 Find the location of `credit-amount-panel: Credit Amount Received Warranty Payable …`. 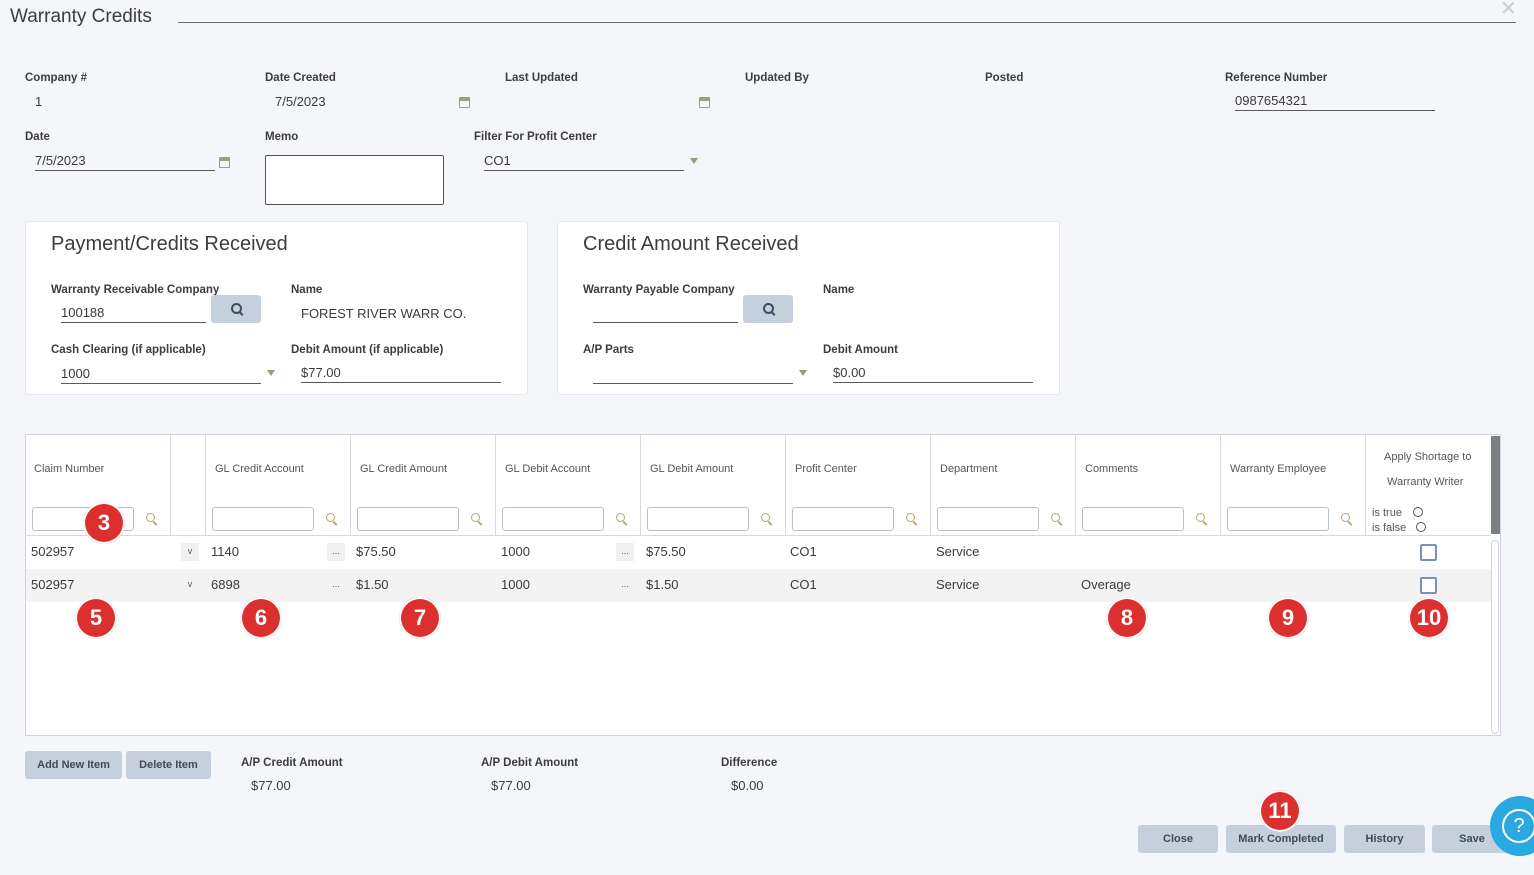

credit-amount-panel: Credit Amount Received Warranty Payable … is located at coordinates (808, 308).